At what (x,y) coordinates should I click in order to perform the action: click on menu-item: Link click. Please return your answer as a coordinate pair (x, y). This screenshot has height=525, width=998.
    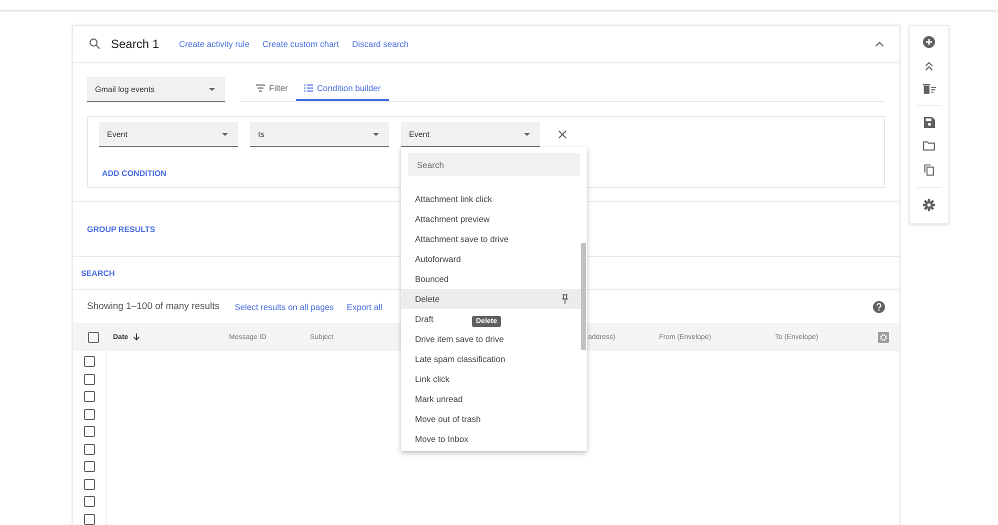
    Looking at the image, I should click on (431, 379).